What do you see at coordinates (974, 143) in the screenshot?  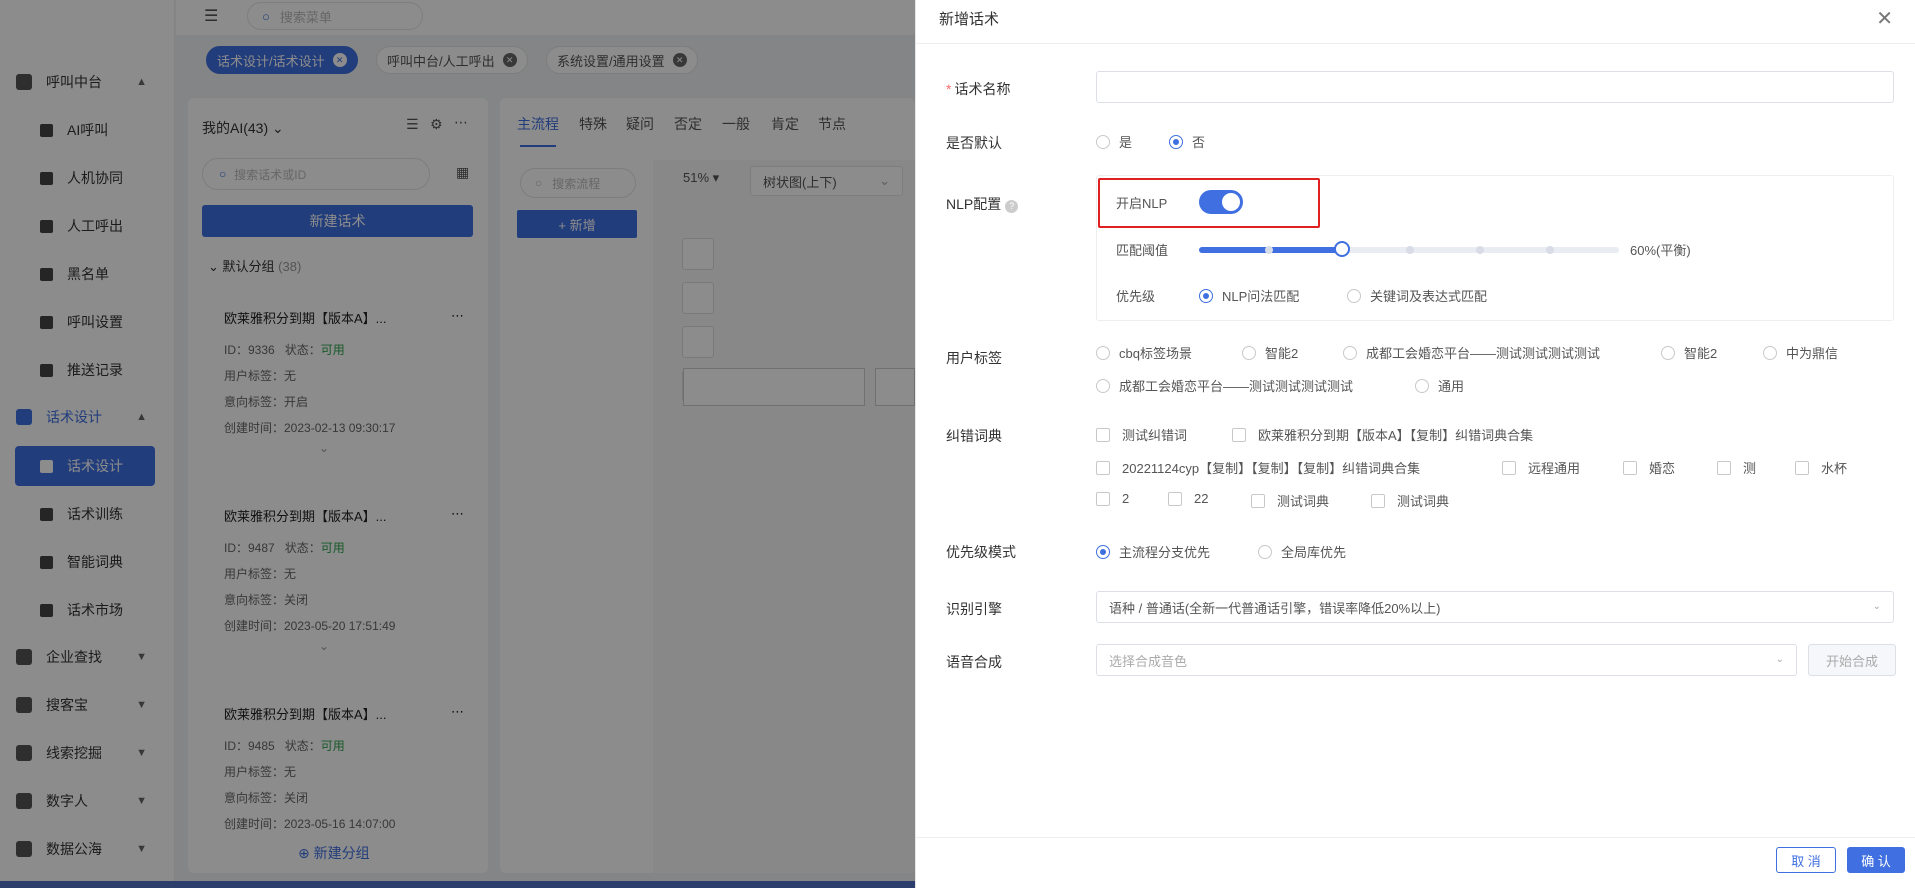 I see `default-label: 是否默认` at bounding box center [974, 143].